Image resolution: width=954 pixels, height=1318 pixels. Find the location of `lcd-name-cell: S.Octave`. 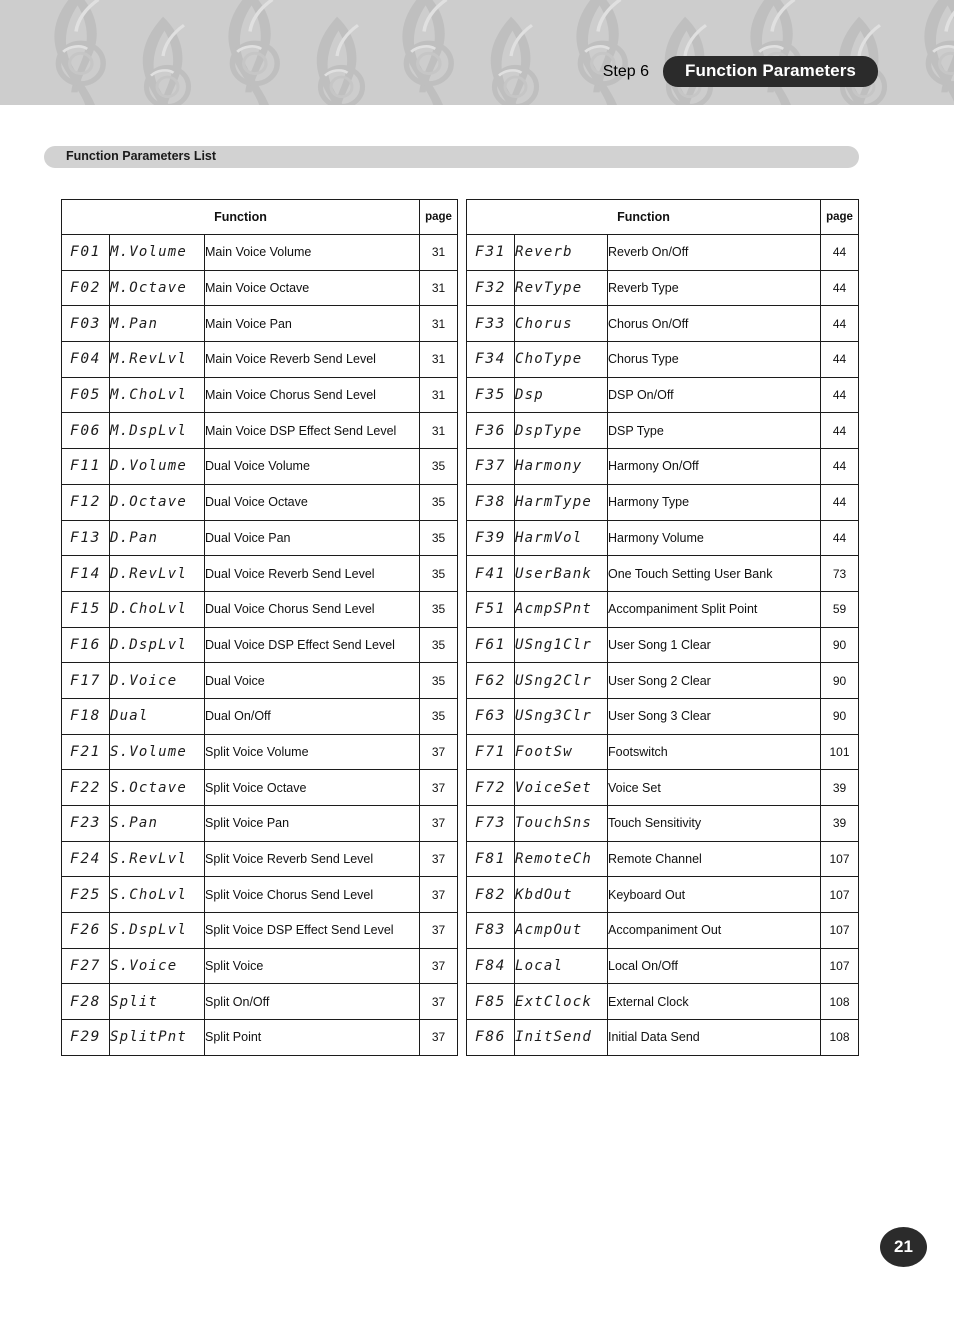

lcd-name-cell: S.Octave is located at coordinates (157, 787).